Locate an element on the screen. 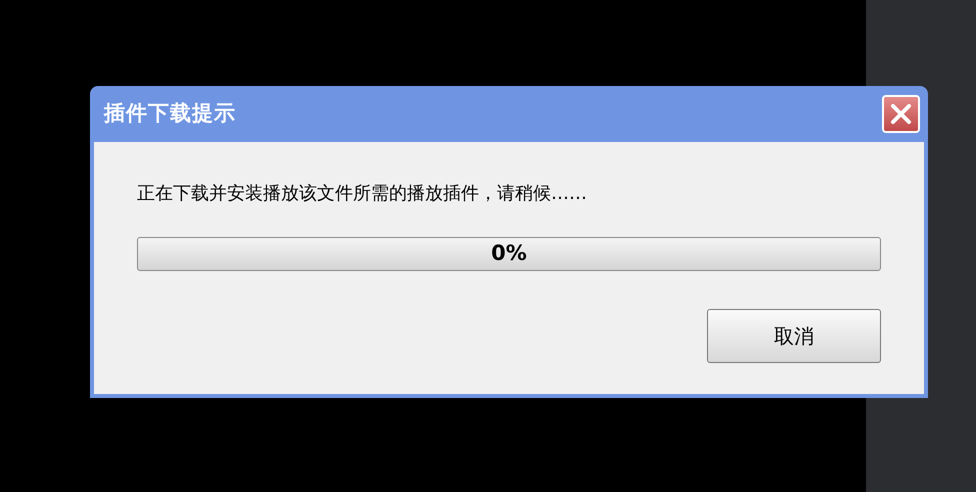 This screenshot has width=976, height=492. progress-reading: 0% is located at coordinates (509, 254).